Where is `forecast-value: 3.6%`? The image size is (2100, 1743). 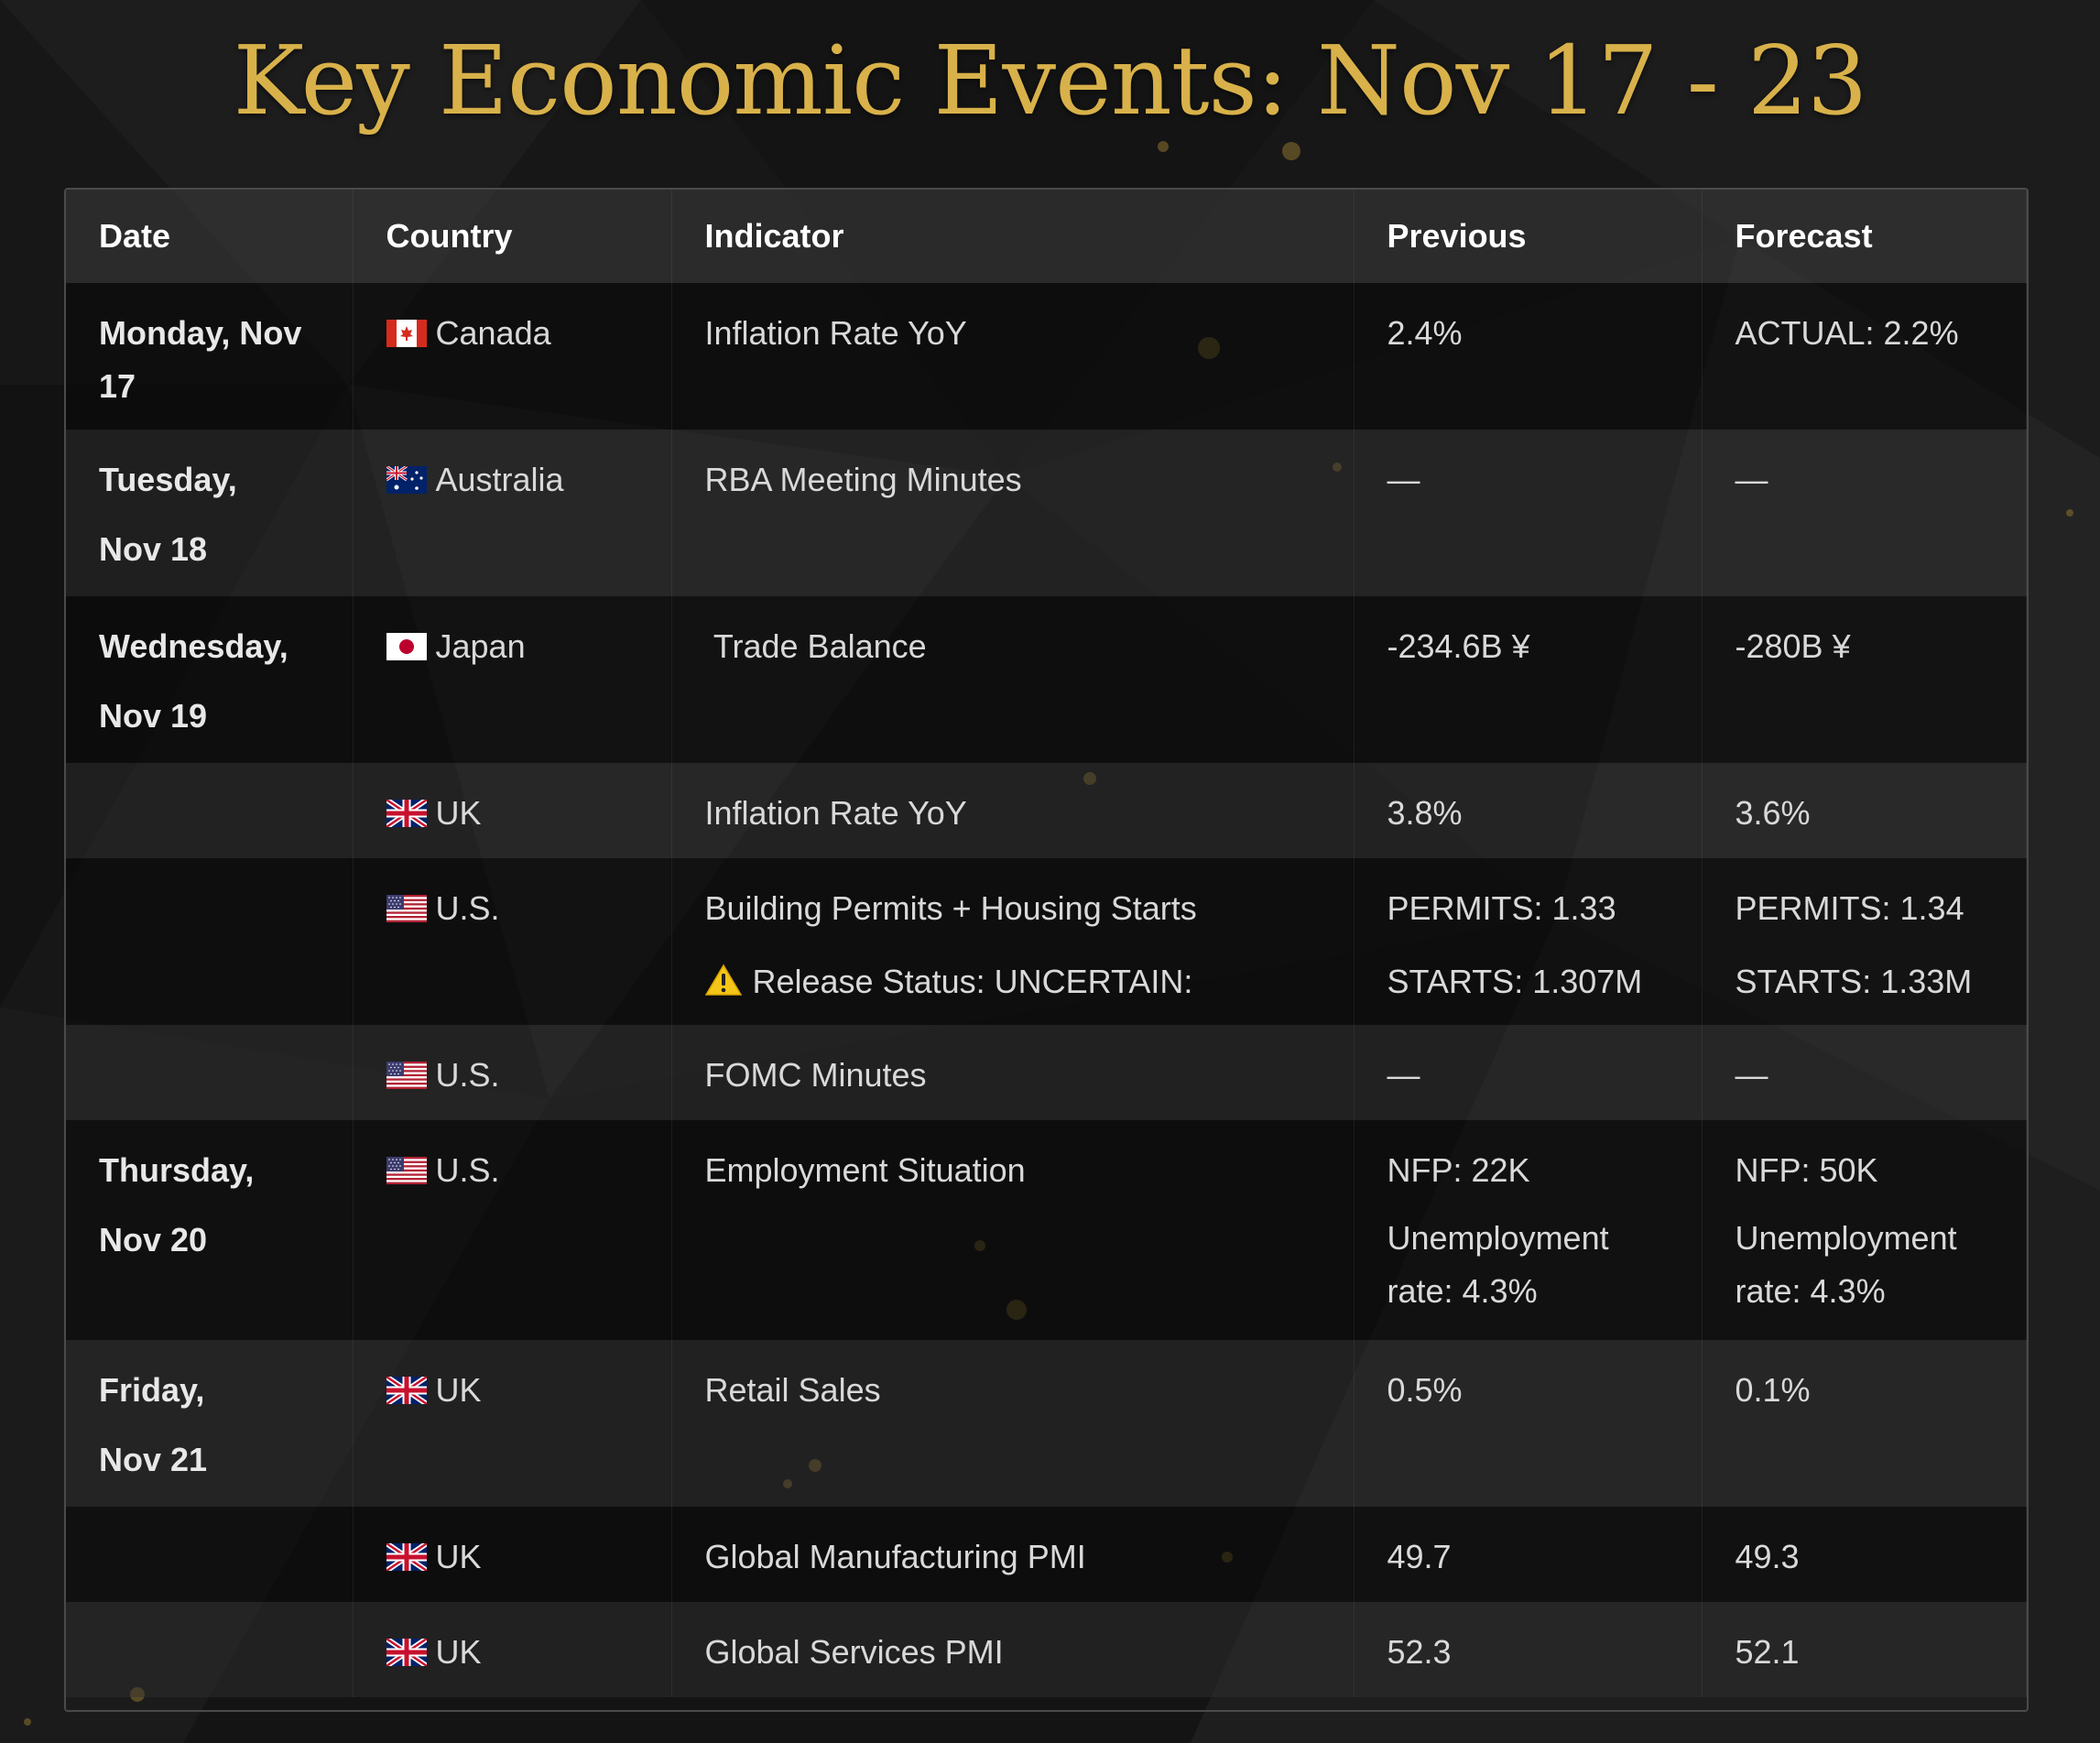
forecast-value: 3.6% is located at coordinates (1773, 813).